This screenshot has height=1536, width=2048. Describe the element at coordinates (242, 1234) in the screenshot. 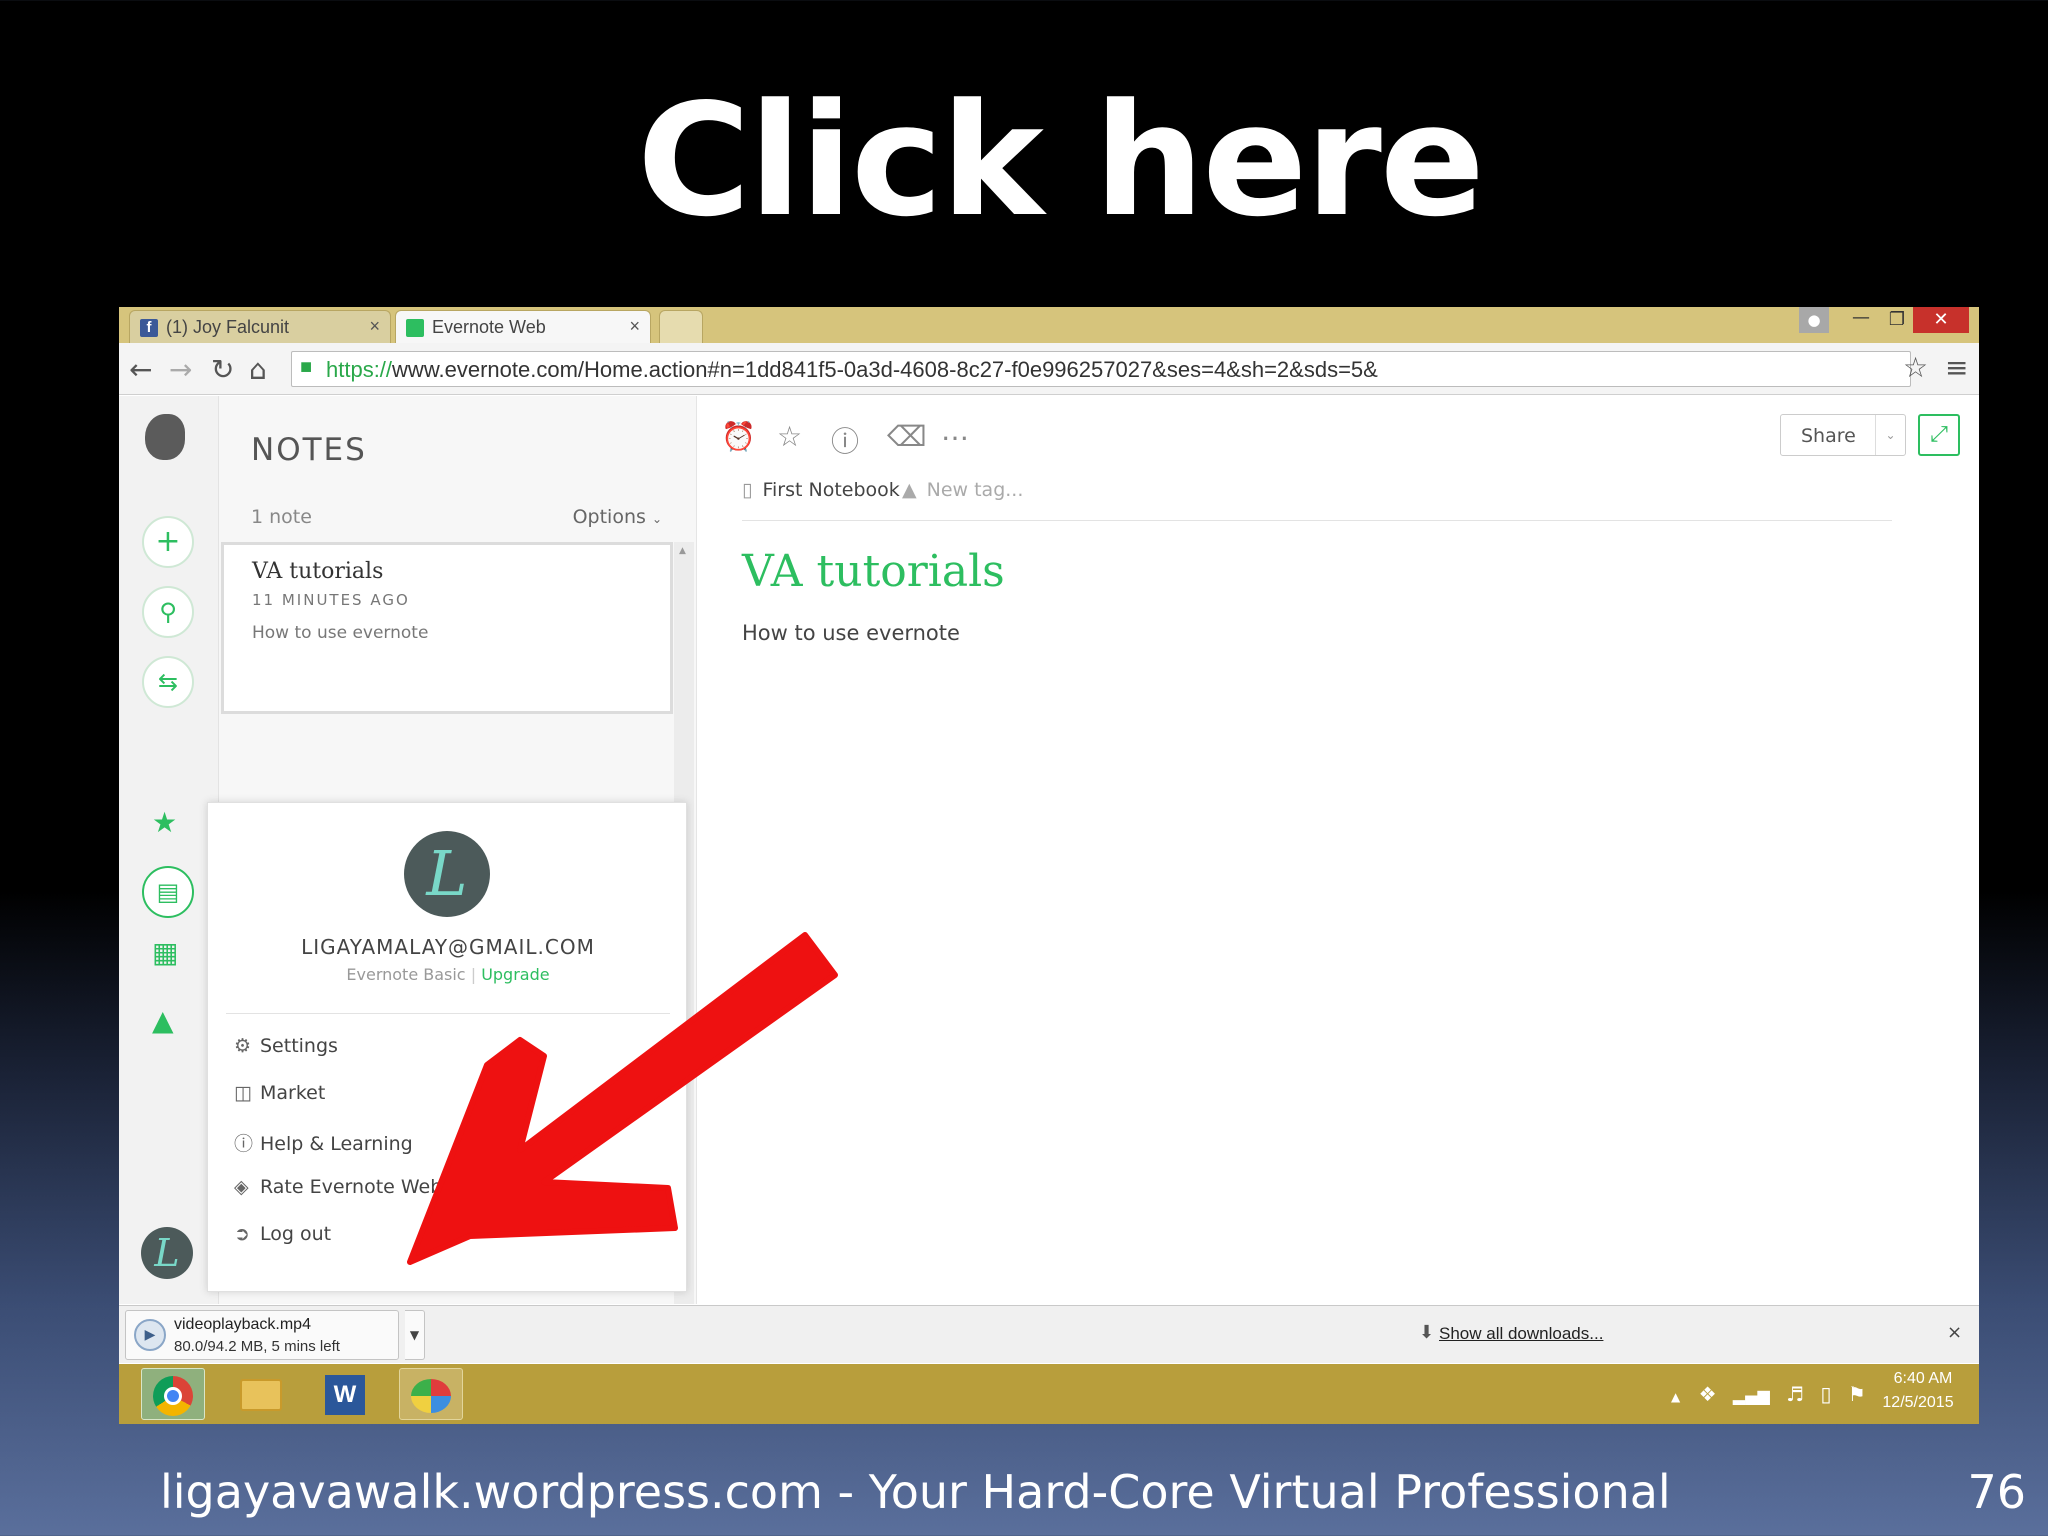

I see `logout-icon: ➲` at that location.